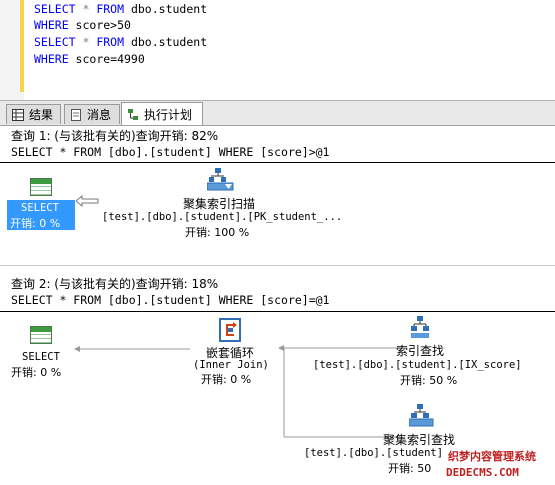  What do you see at coordinates (419, 440) in the screenshot?
I see `cseek-node-title: 聚集索引查找` at bounding box center [419, 440].